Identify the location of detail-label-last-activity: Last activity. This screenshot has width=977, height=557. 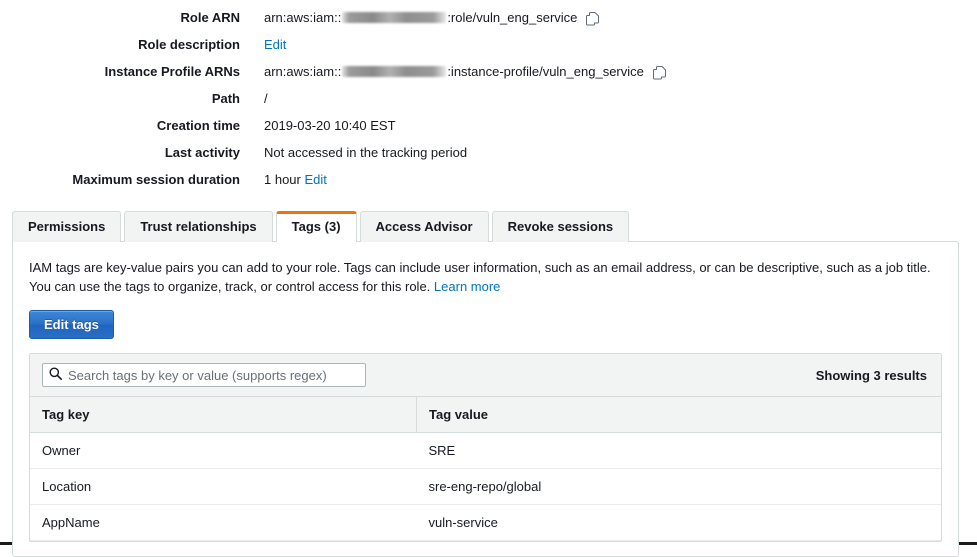
(202, 152).